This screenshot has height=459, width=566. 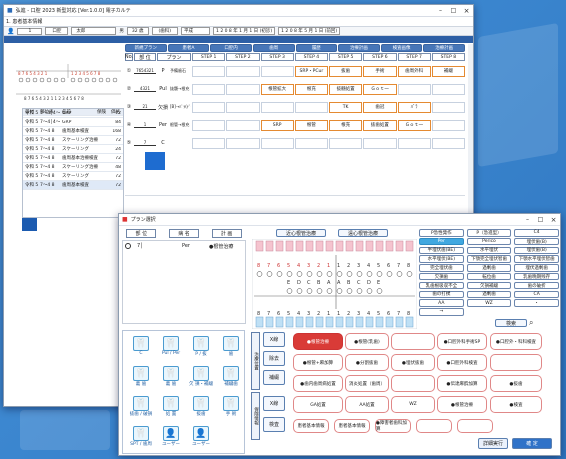 I want to click on history-row: 令和 5...7〜4 8 歯周基本検査 168, so click(x=73, y=131).